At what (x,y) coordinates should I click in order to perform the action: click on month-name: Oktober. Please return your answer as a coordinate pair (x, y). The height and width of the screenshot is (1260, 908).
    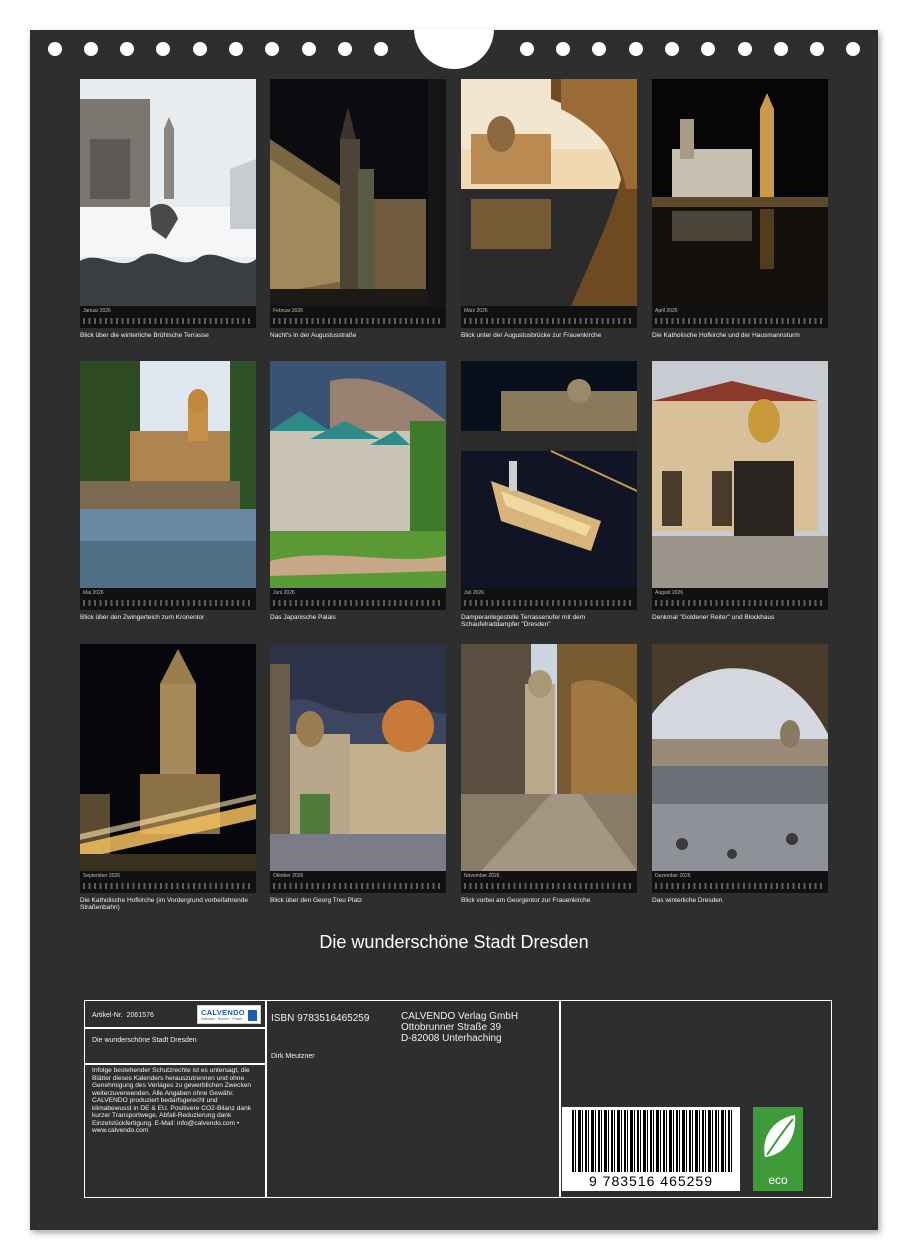
    Looking at the image, I should click on (282, 876).